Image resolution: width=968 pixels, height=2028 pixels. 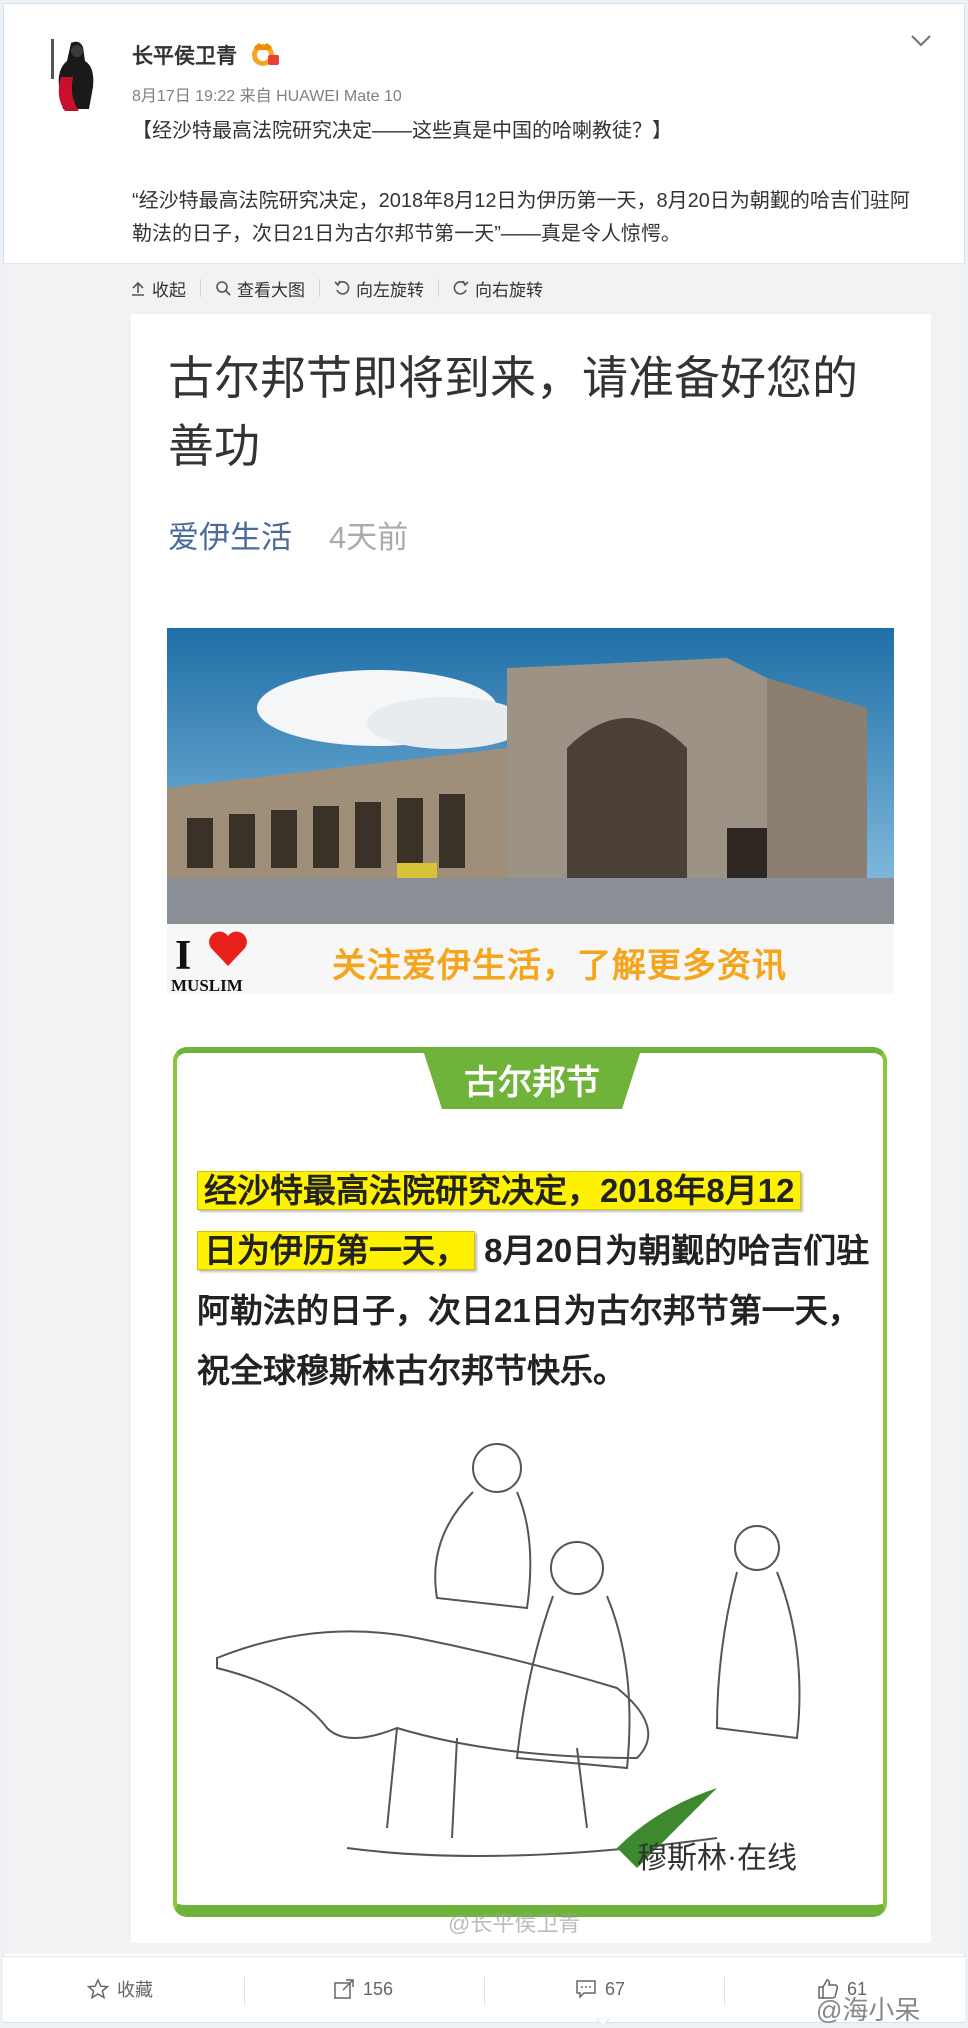 I want to click on poster-signature: 穆斯林·在线, so click(x=717, y=1858).